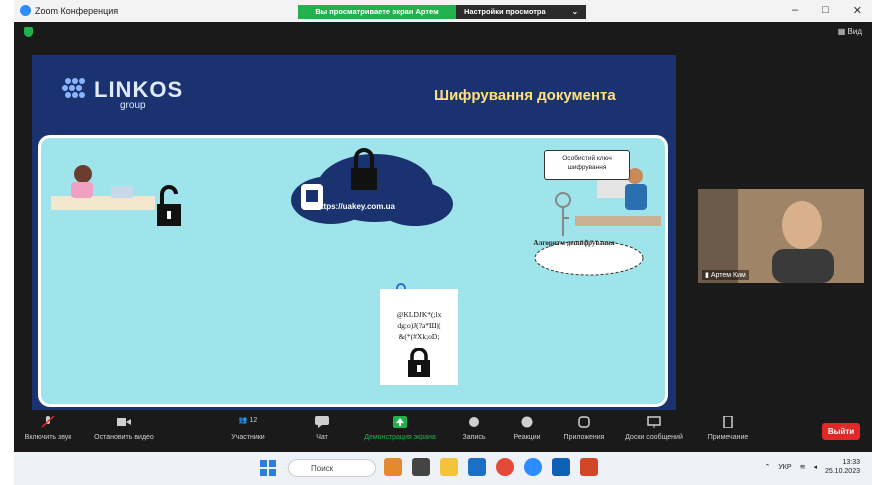  Describe the element at coordinates (842, 471) in the screenshot. I see `clock-date: 25.10.2023` at that location.